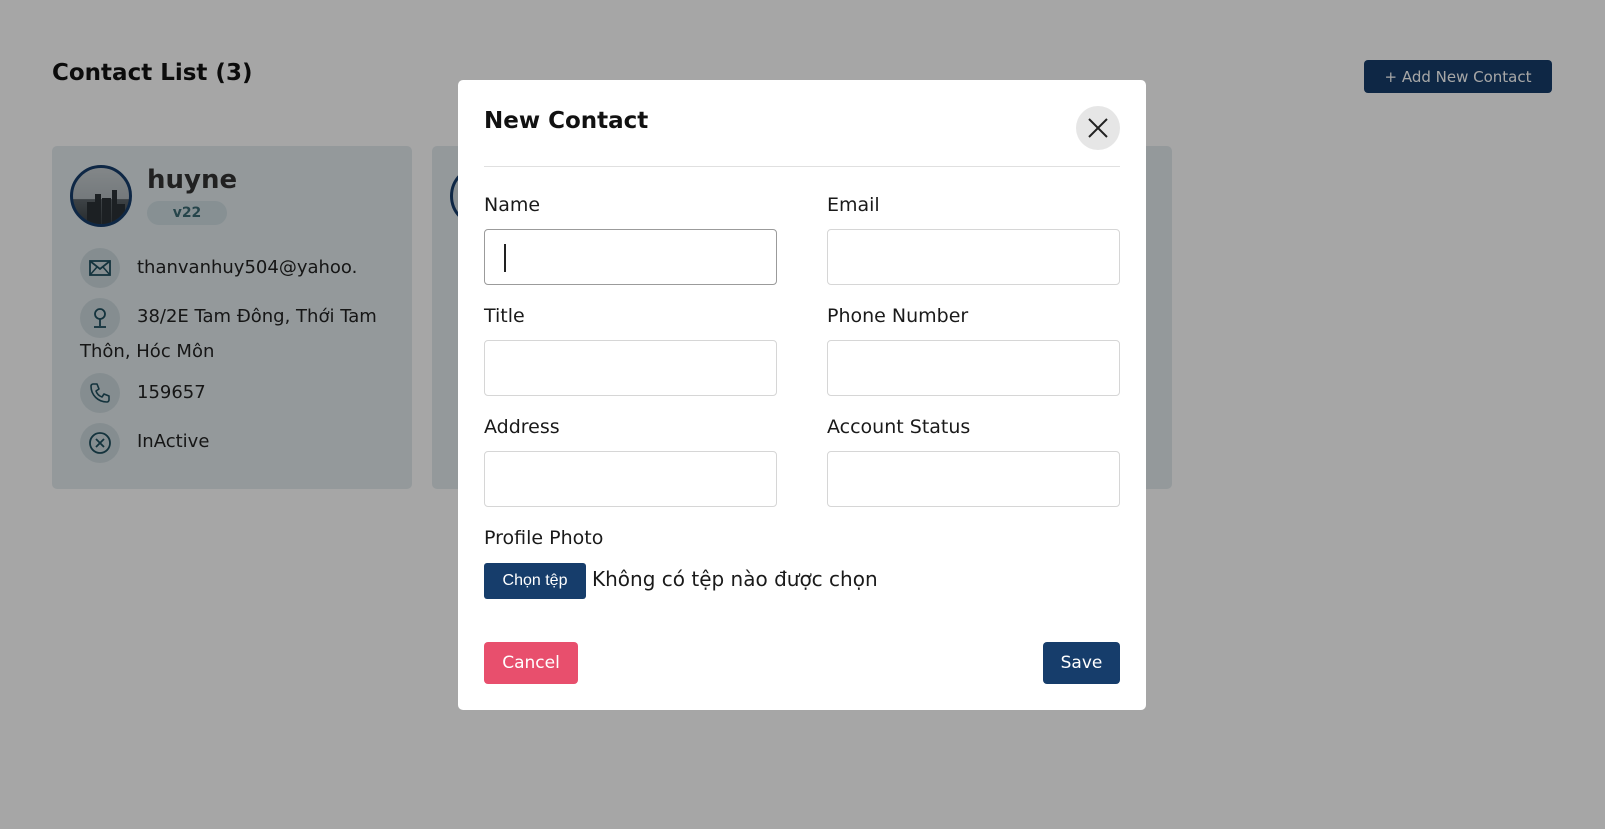 The image size is (1605, 829). What do you see at coordinates (1081, 663) in the screenshot?
I see `save-button: Save` at bounding box center [1081, 663].